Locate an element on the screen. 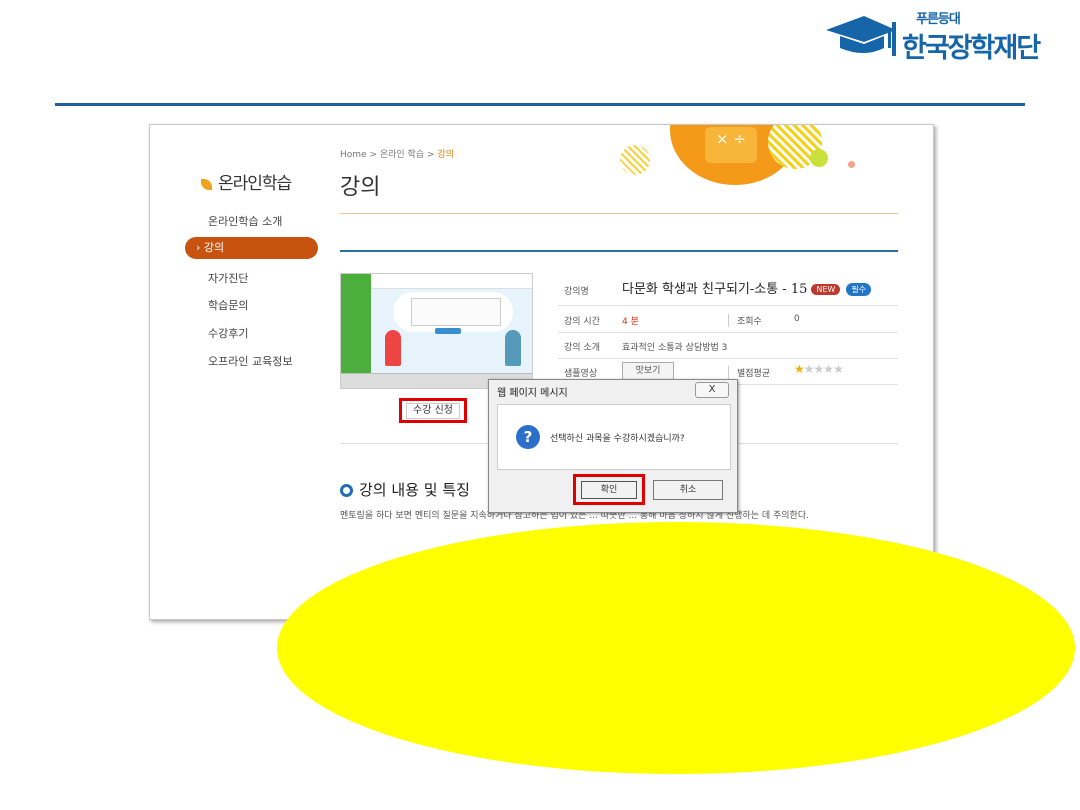 The width and height of the screenshot is (1080, 810). dialog-message: 선택하신 과목을 수강하시겠습니까? is located at coordinates (617, 439).